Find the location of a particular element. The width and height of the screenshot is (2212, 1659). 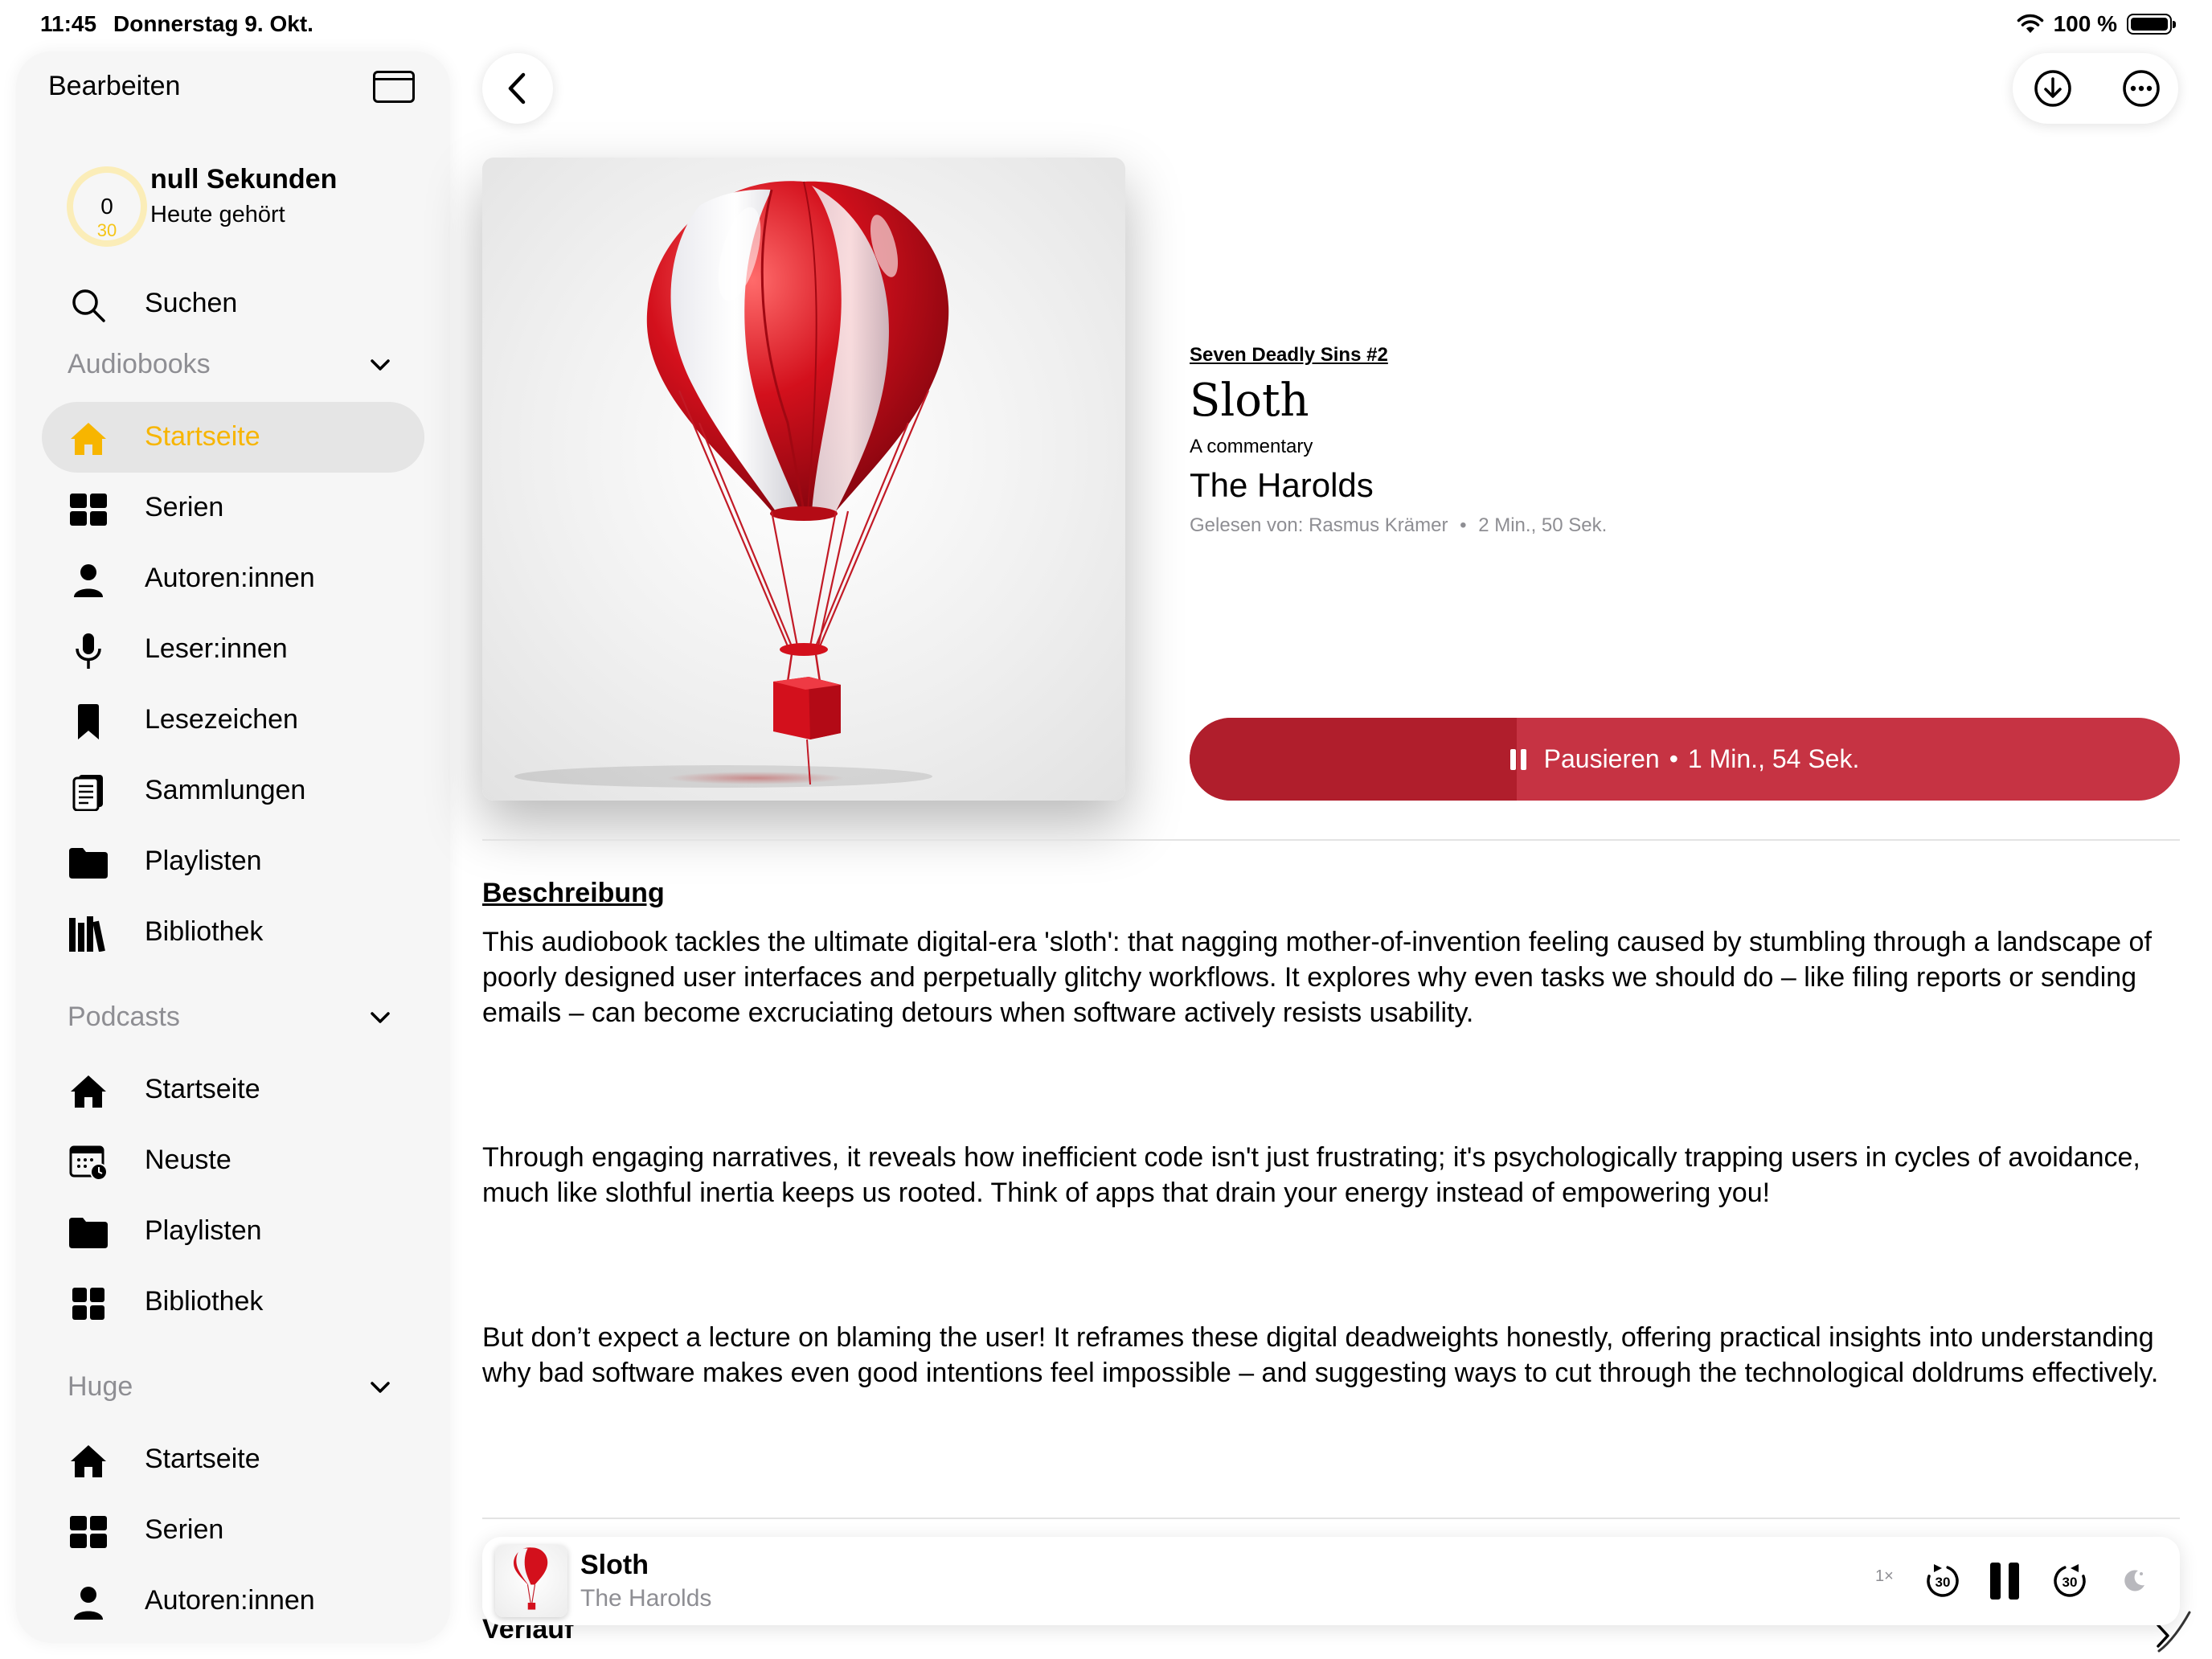

goal-target: 30 is located at coordinates (107, 230).